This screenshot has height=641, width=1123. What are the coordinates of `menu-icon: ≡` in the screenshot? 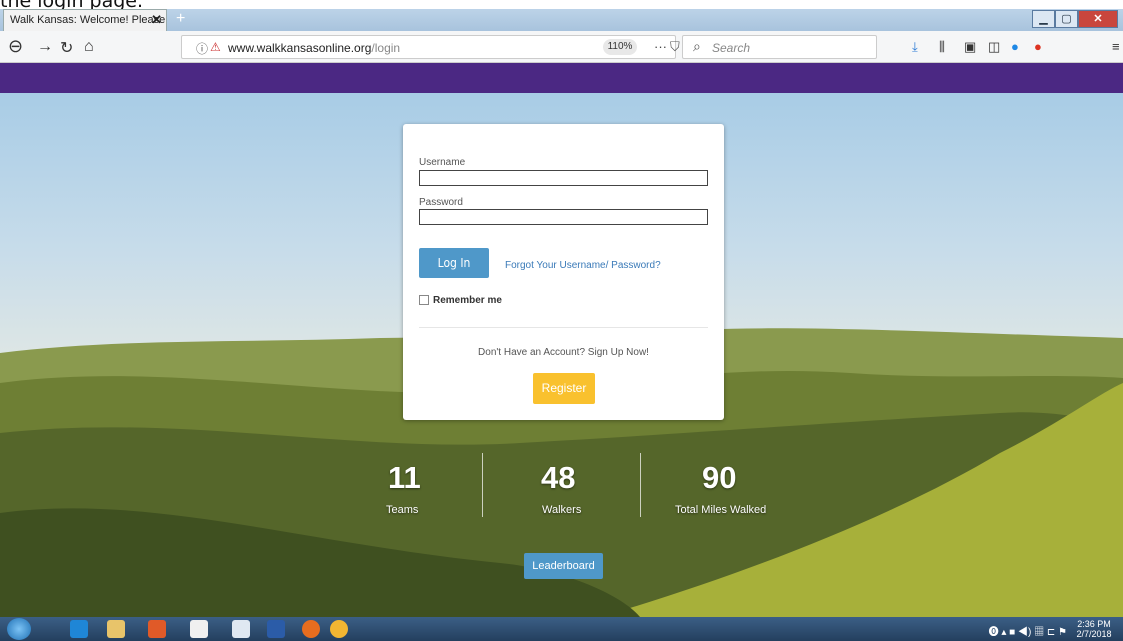 It's located at (1116, 46).